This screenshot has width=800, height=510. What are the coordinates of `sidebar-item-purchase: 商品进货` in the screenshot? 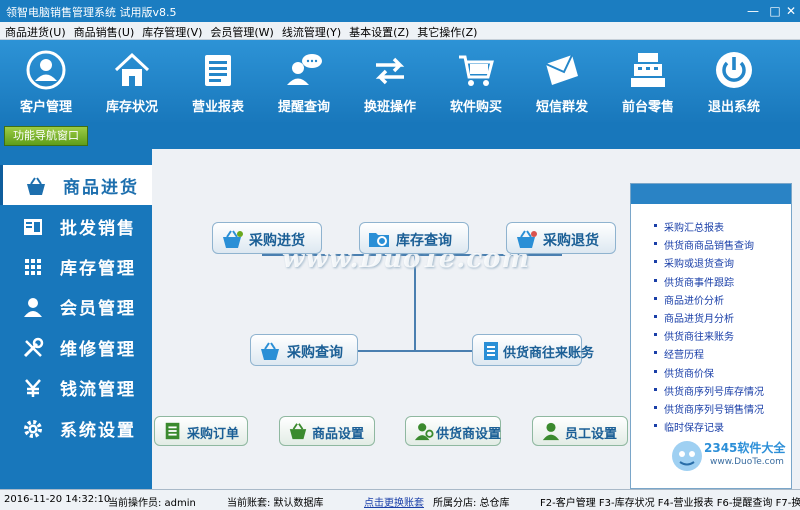 It's located at (76, 185).